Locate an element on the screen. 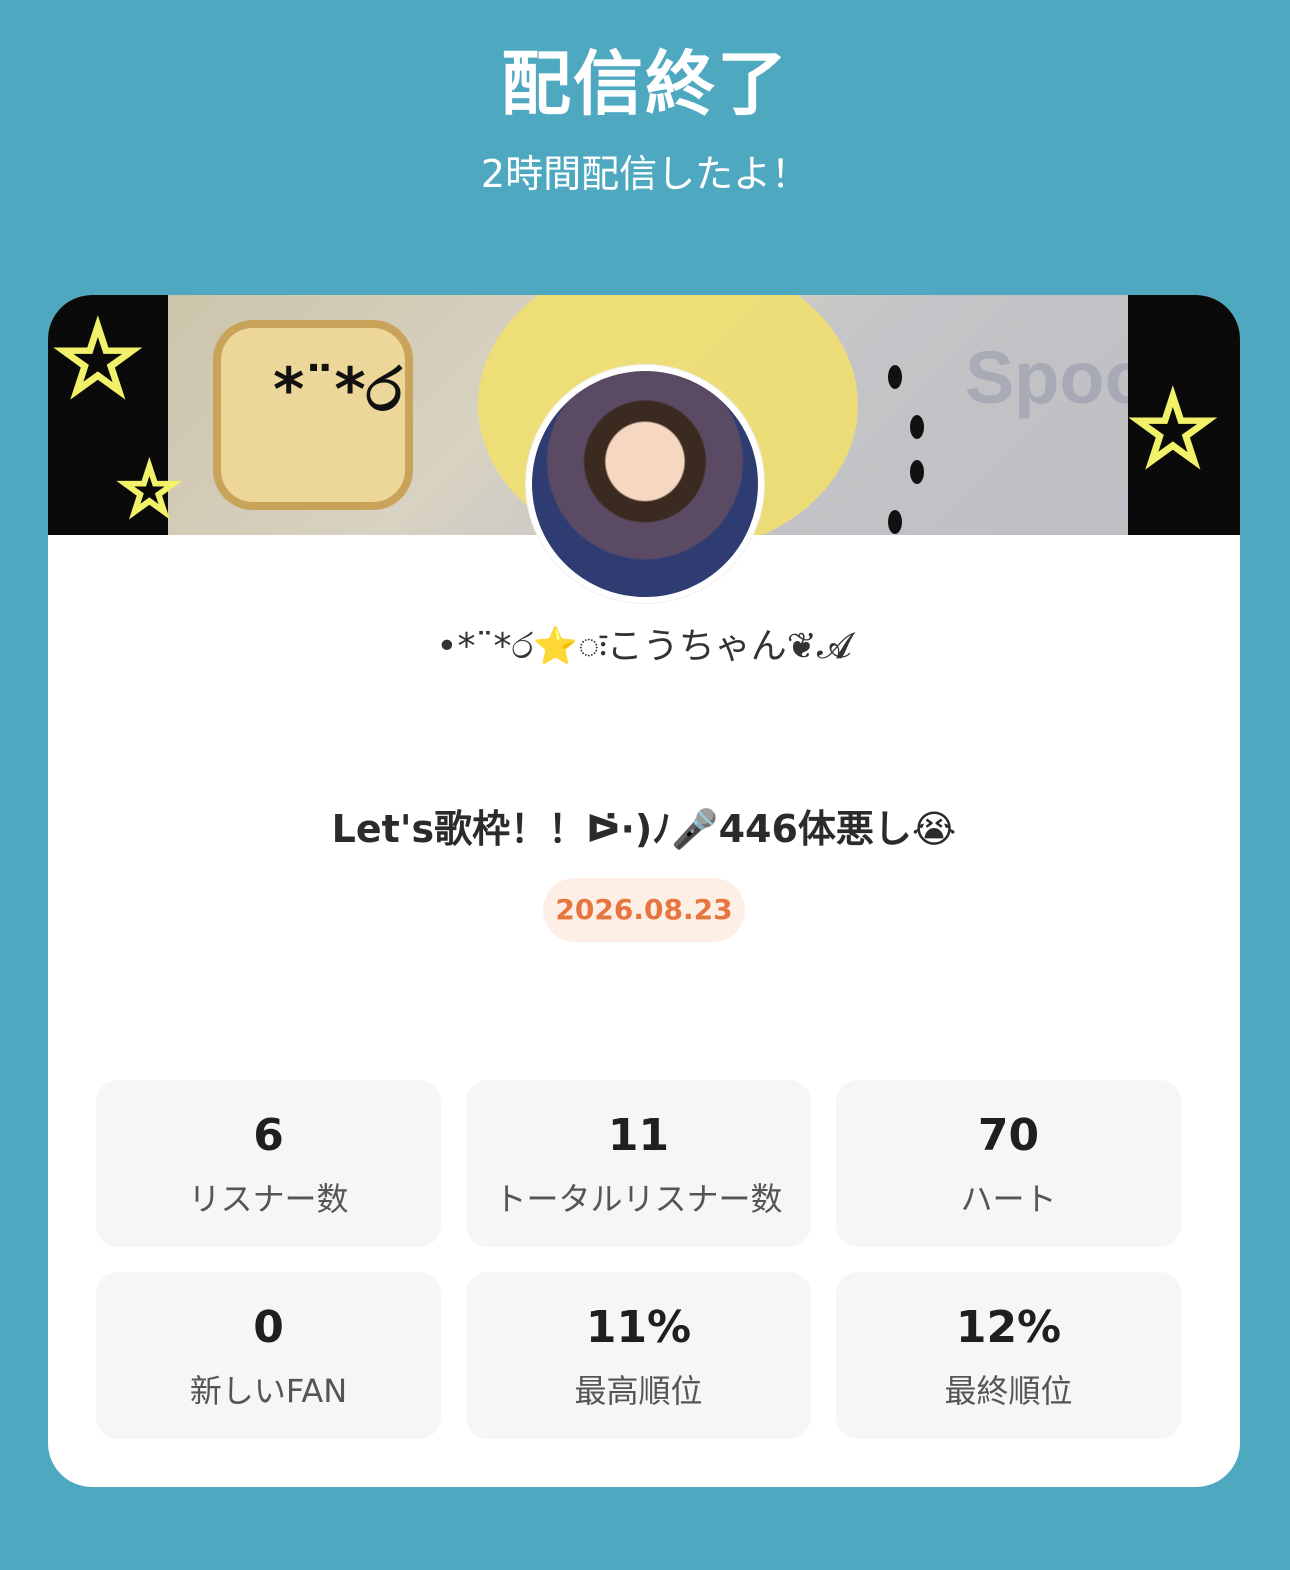 This screenshot has width=1290, height=1570. stat-label: 最終順位 is located at coordinates (1008, 1391).